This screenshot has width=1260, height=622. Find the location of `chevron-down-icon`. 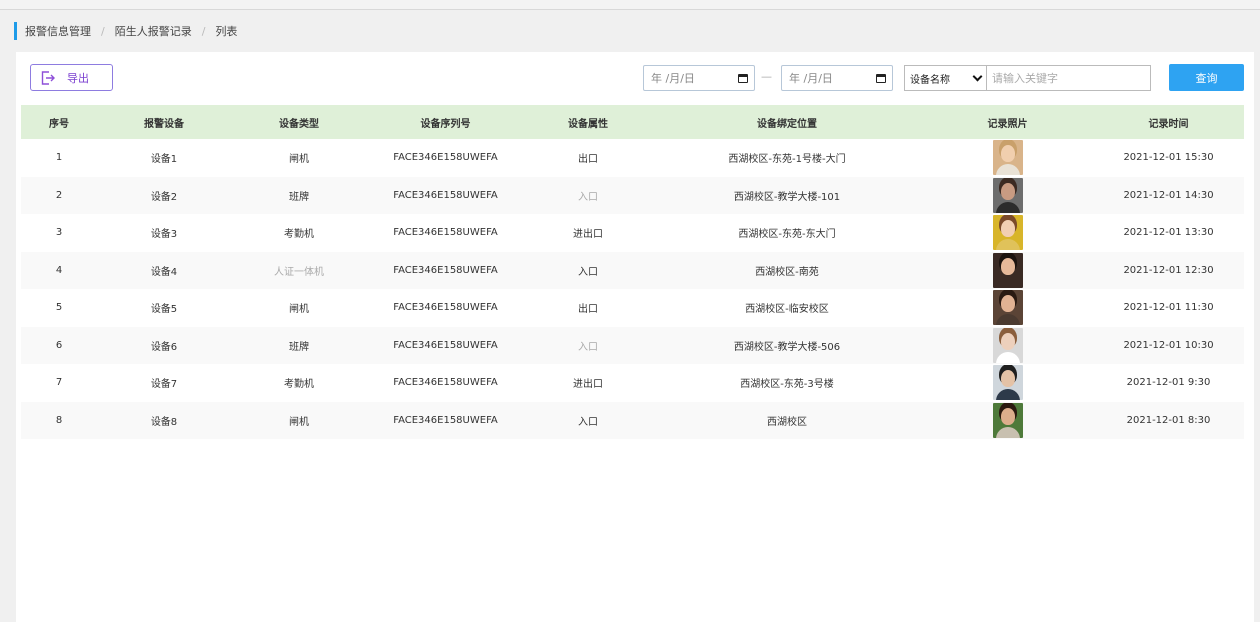

chevron-down-icon is located at coordinates (977, 76).